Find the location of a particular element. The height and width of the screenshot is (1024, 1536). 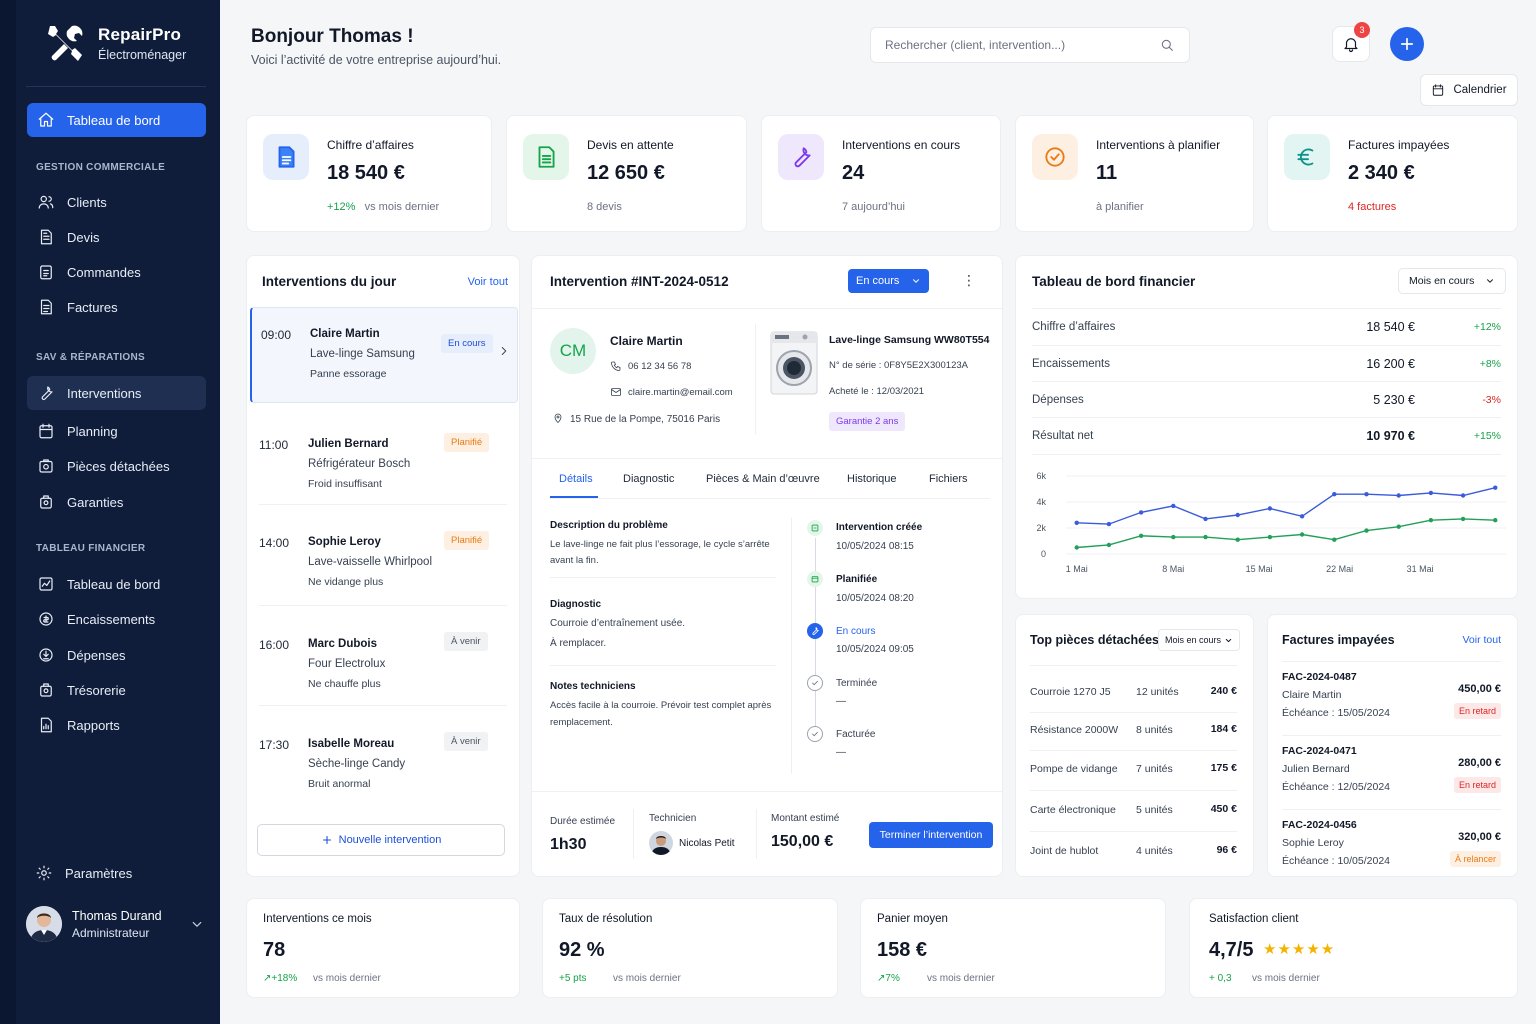

location-pin-icon is located at coordinates (558, 418).